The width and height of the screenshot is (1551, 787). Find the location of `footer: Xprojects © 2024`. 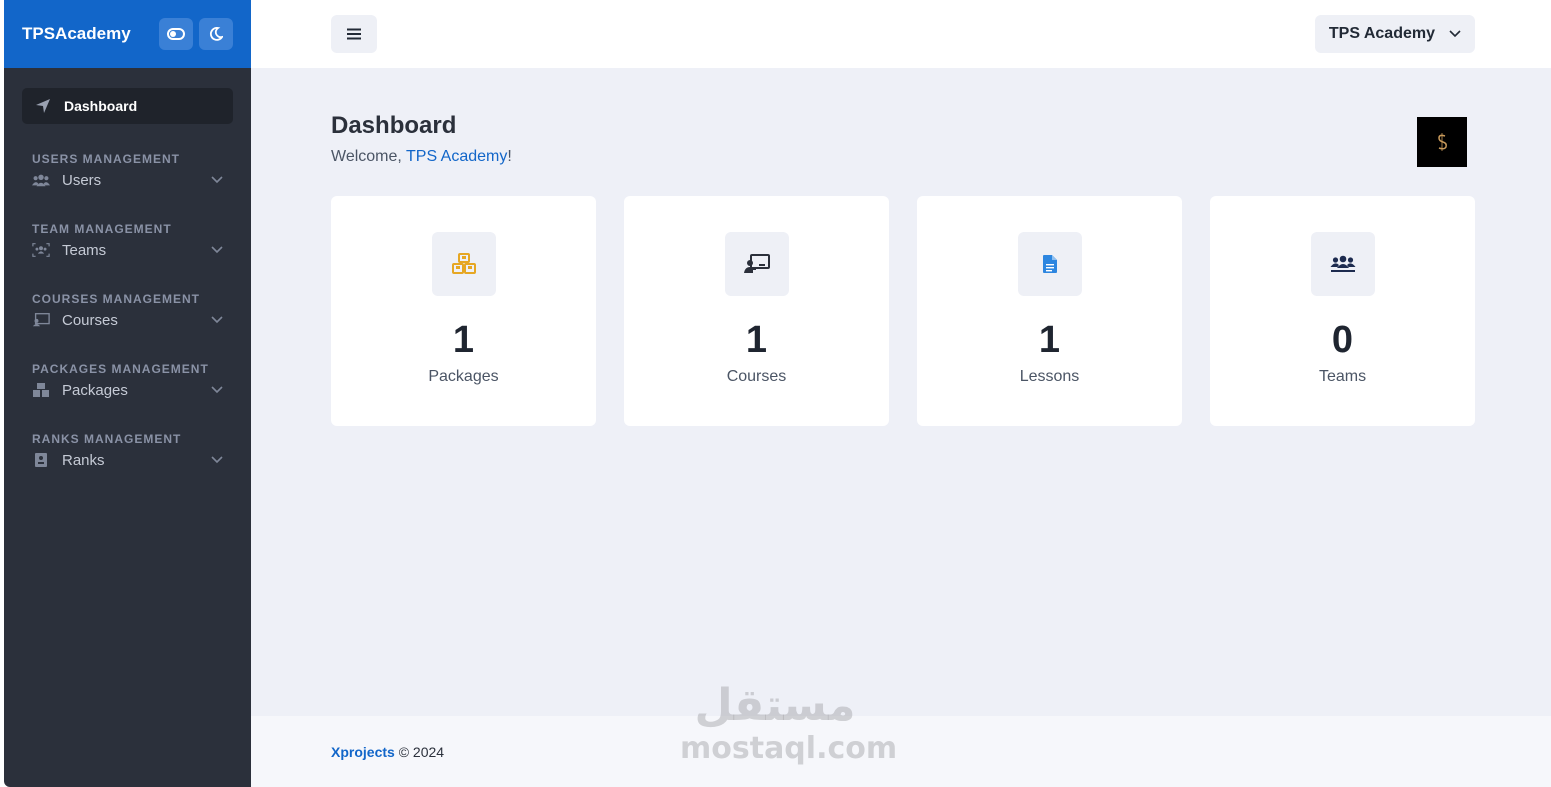

footer: Xprojects © 2024 is located at coordinates (901, 751).